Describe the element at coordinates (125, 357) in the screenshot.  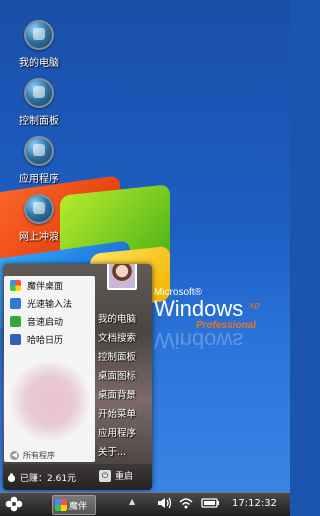
I see `start-right-item: 控制面板` at that location.